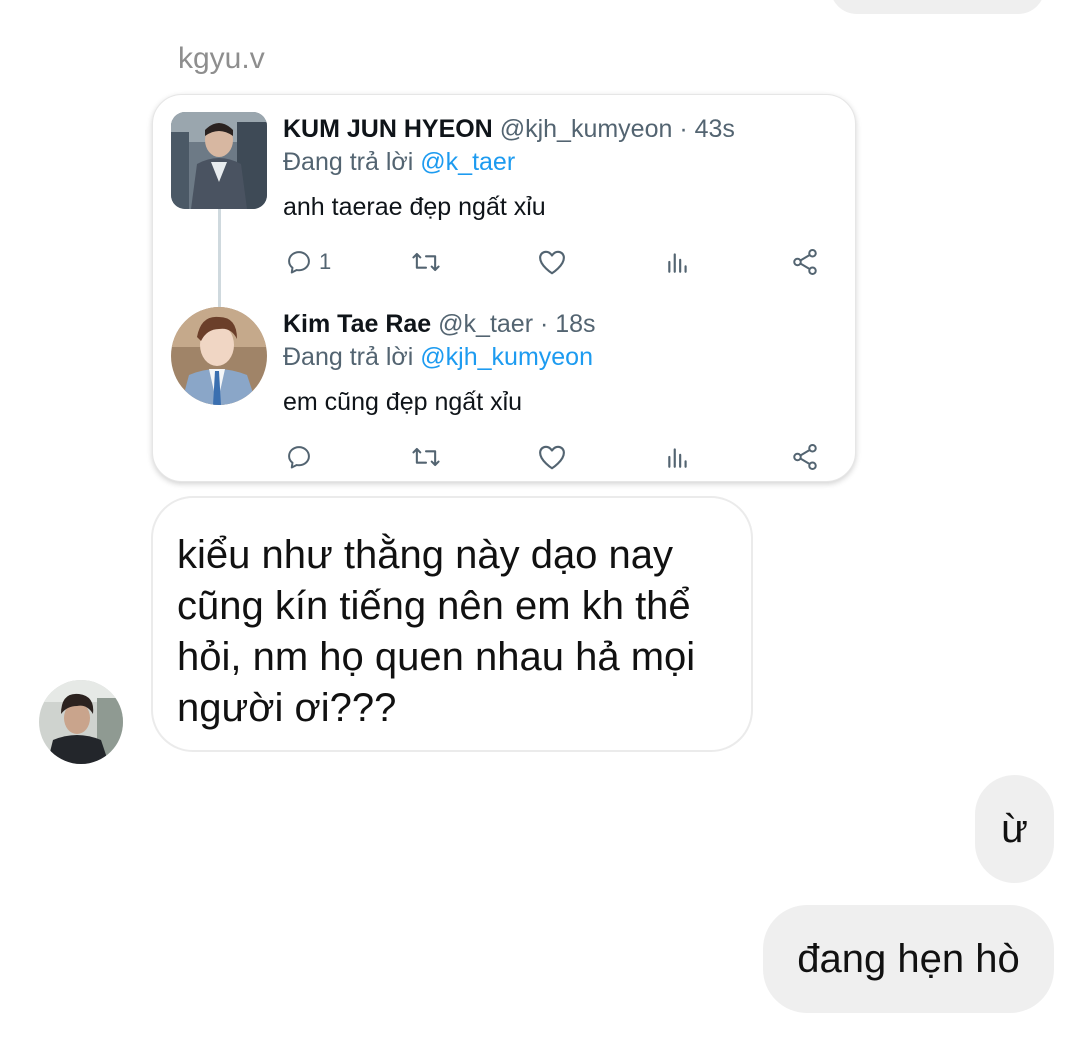  What do you see at coordinates (467, 162) in the screenshot?
I see `tweet-1-mention-link: @k_taer` at bounding box center [467, 162].